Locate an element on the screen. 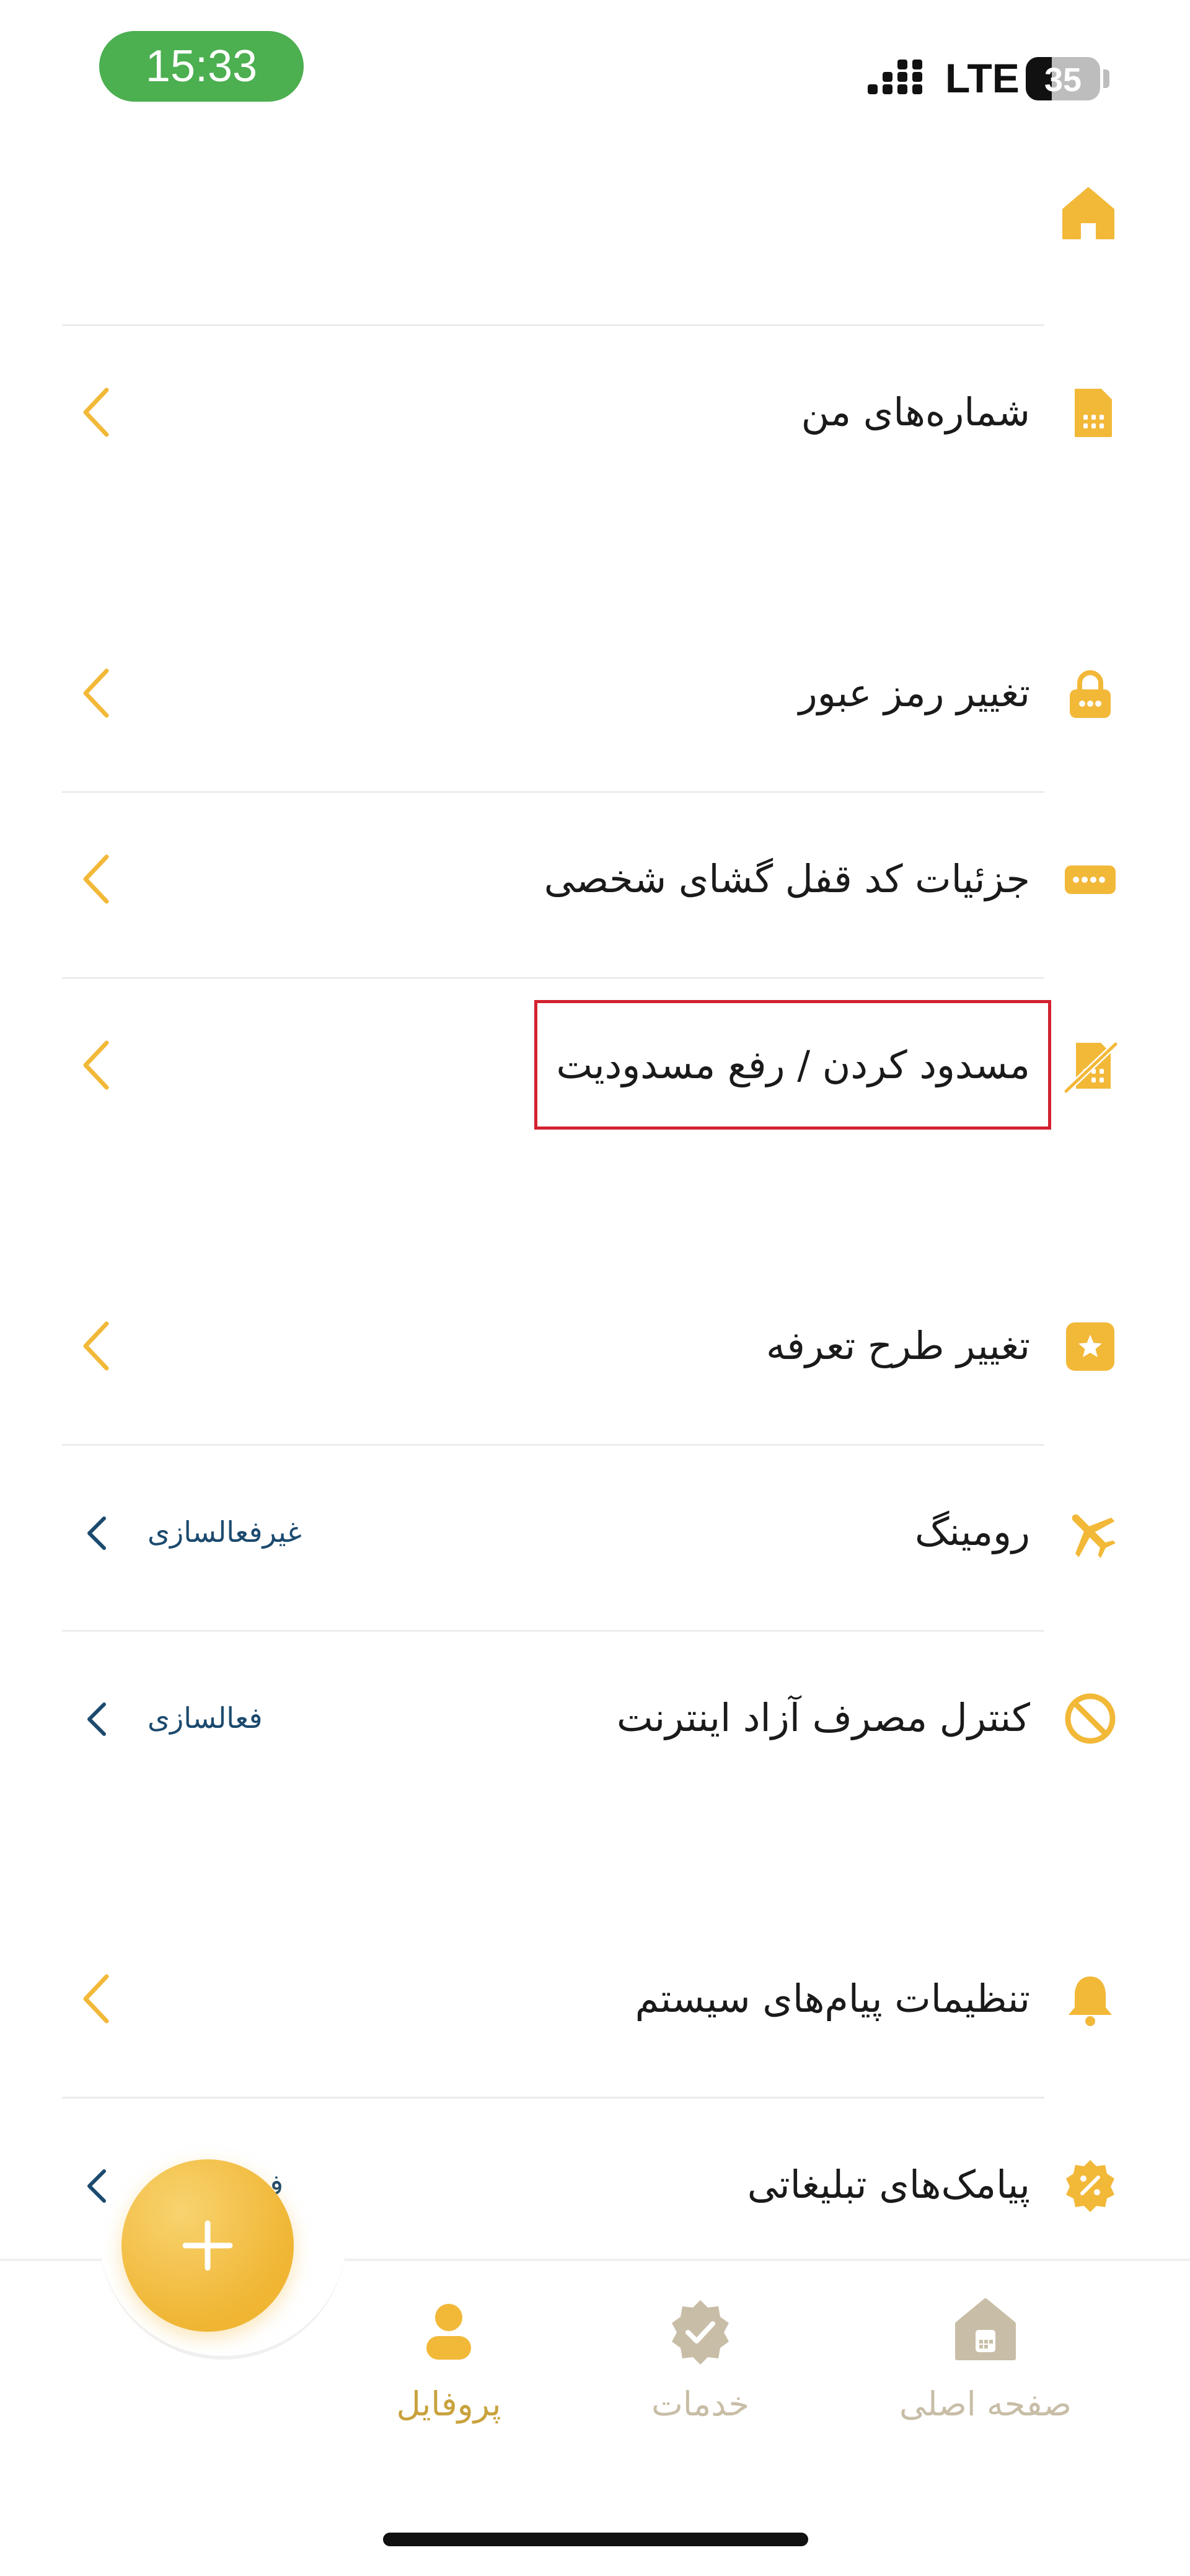 This screenshot has width=1190, height=2576. nav-home: صفحه اصلی is located at coordinates (985, 2358).